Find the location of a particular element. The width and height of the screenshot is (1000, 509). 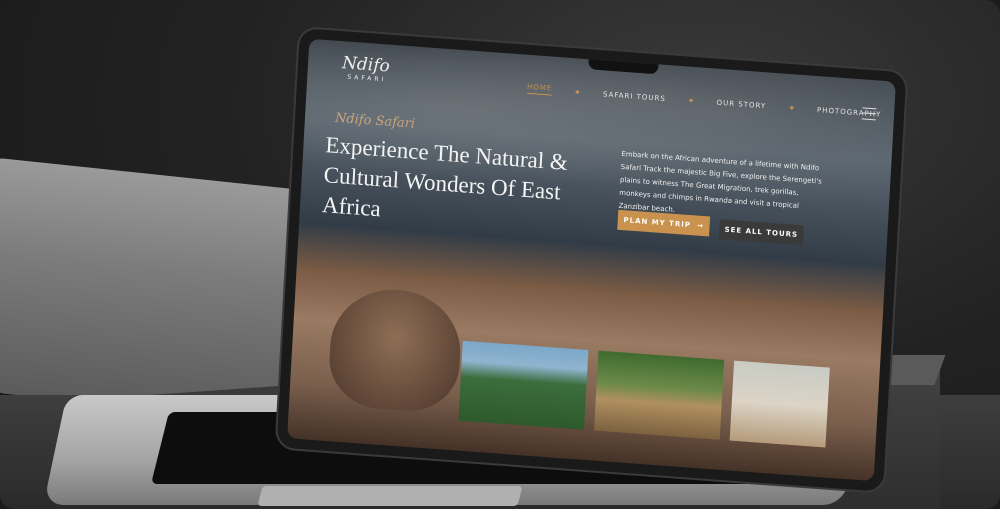

lion-thumbnail is located at coordinates (659, 395).